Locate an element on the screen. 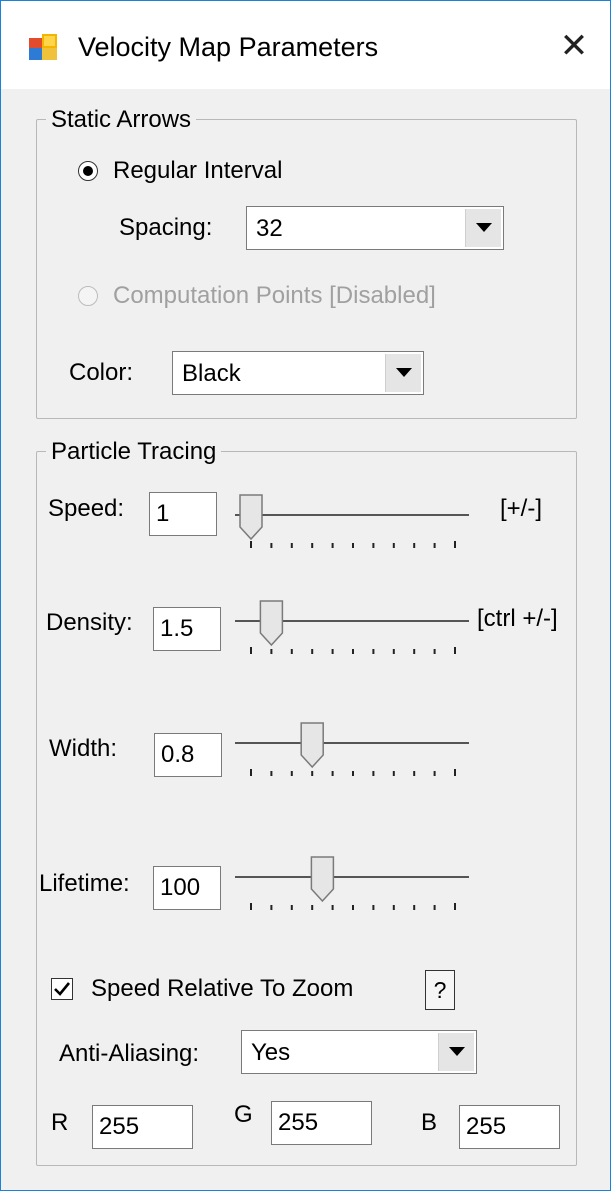 This screenshot has height=1191, width=611. anti-aliasing-value: Yes is located at coordinates (271, 1052).